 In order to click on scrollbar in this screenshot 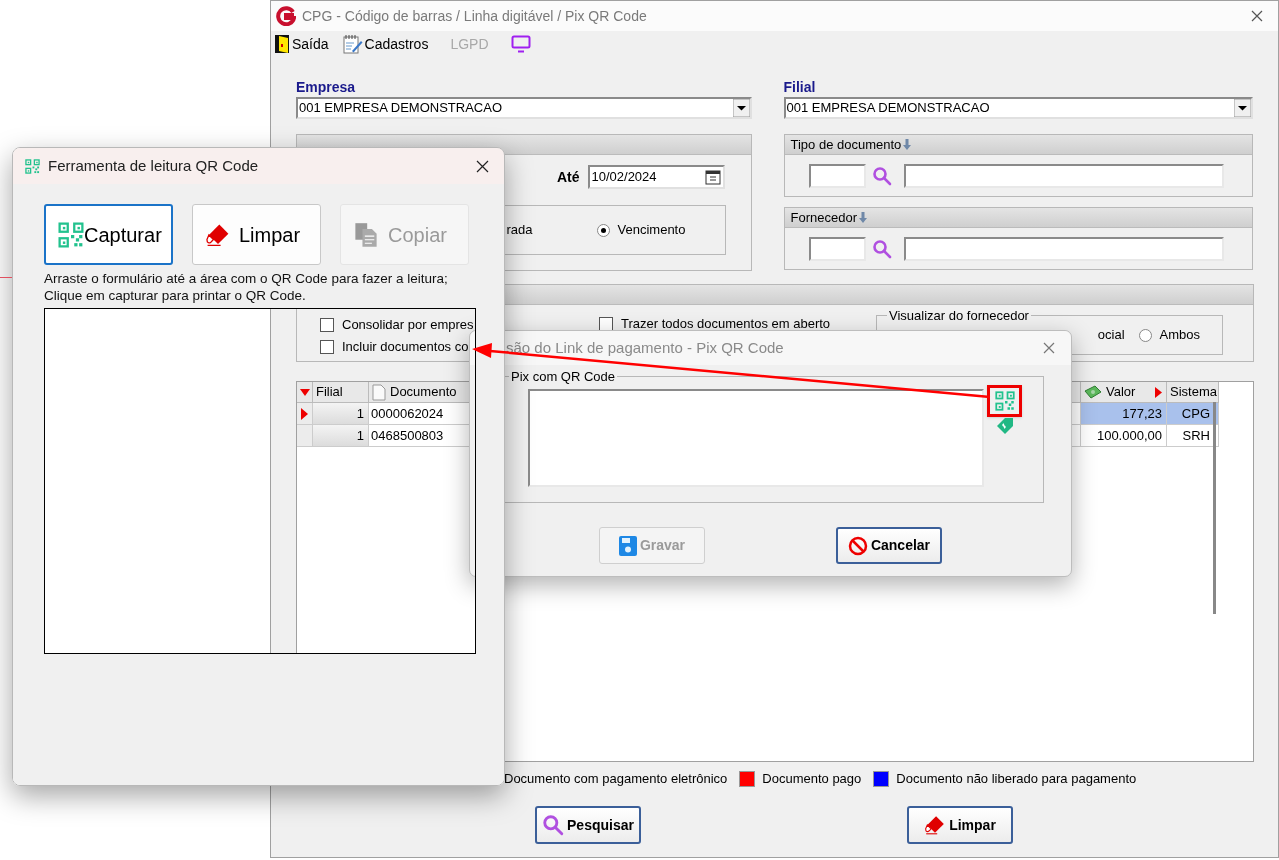, I will do `click(1214, 508)`.